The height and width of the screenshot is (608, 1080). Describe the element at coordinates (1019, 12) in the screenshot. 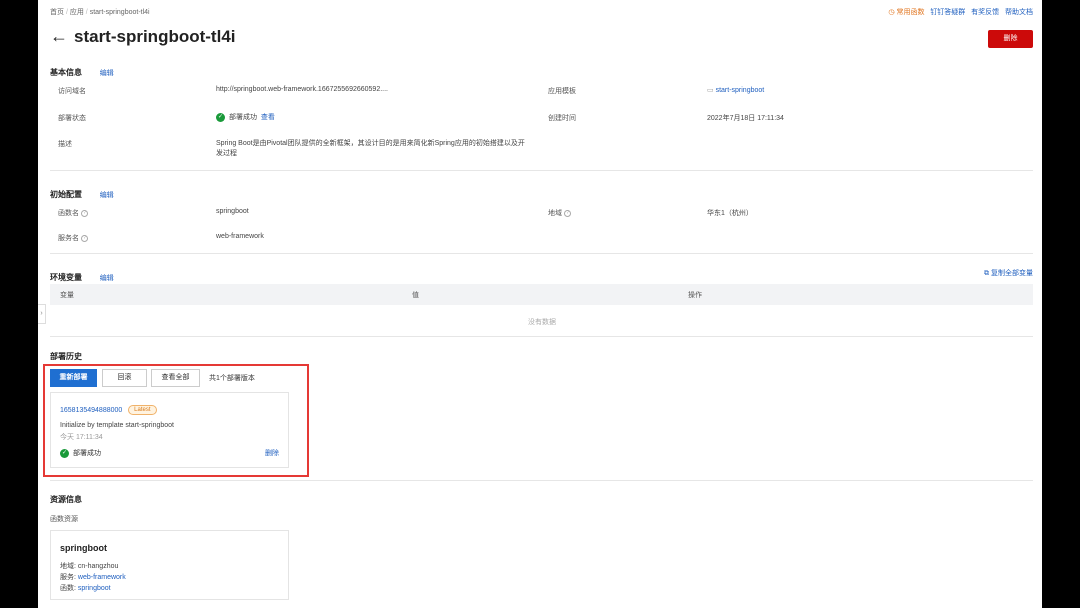

I see `help-link: 帮助文档` at that location.